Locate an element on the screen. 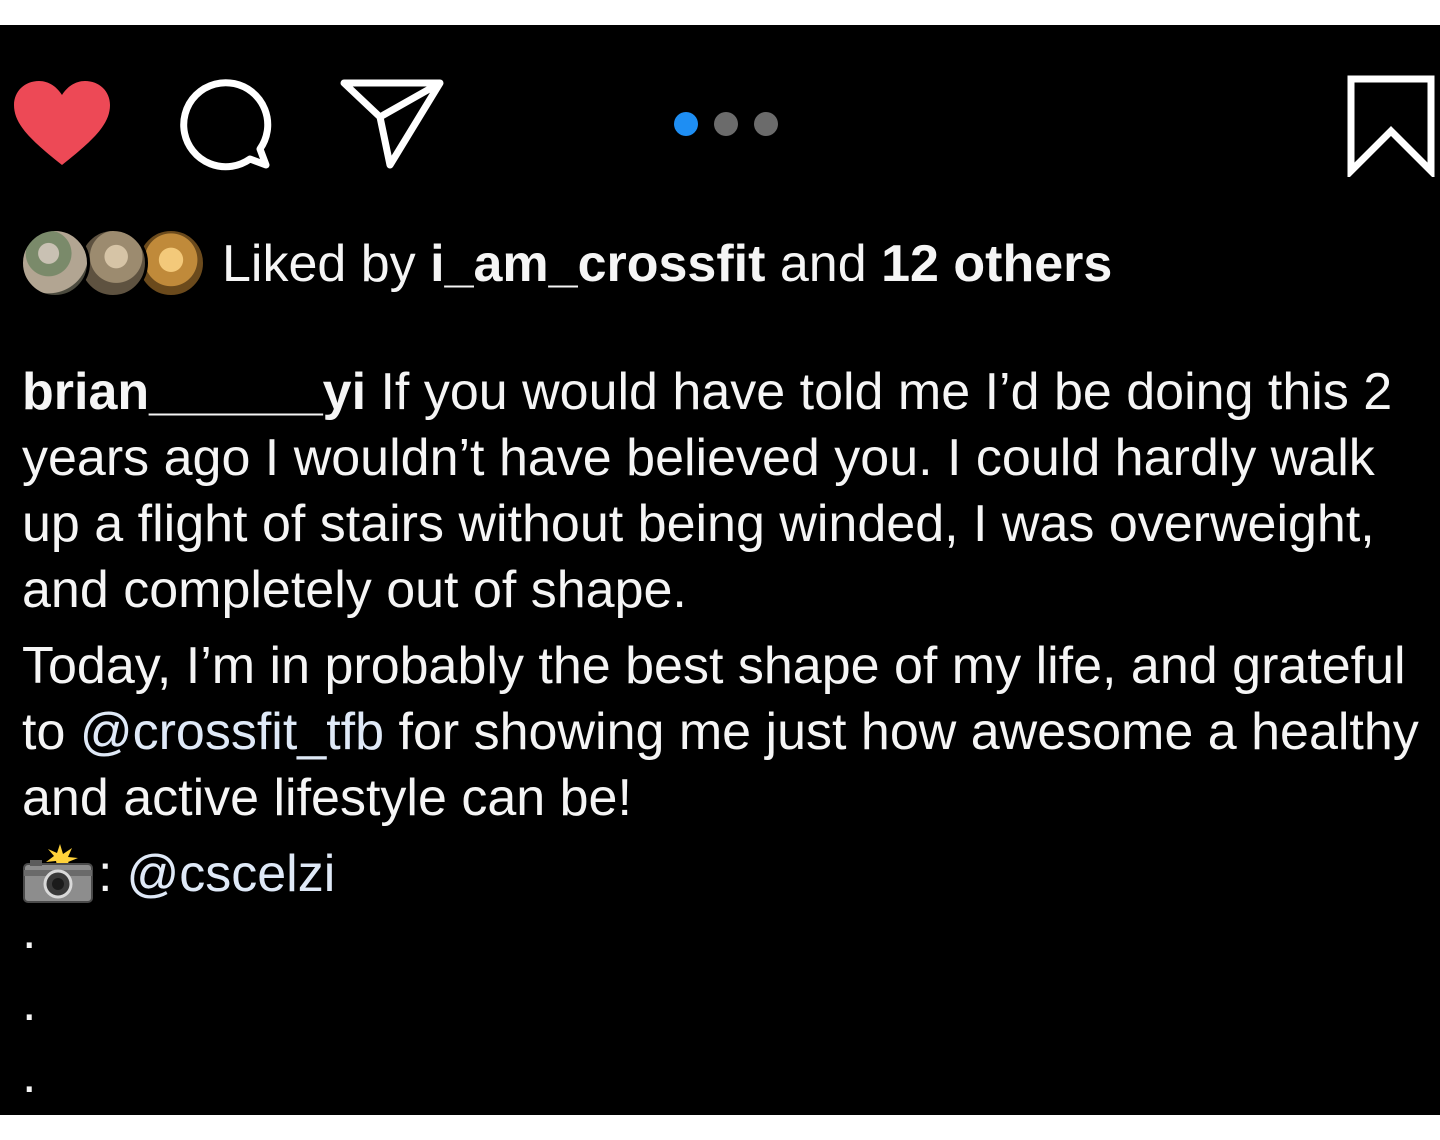  likes-middle: and is located at coordinates (823, 264).